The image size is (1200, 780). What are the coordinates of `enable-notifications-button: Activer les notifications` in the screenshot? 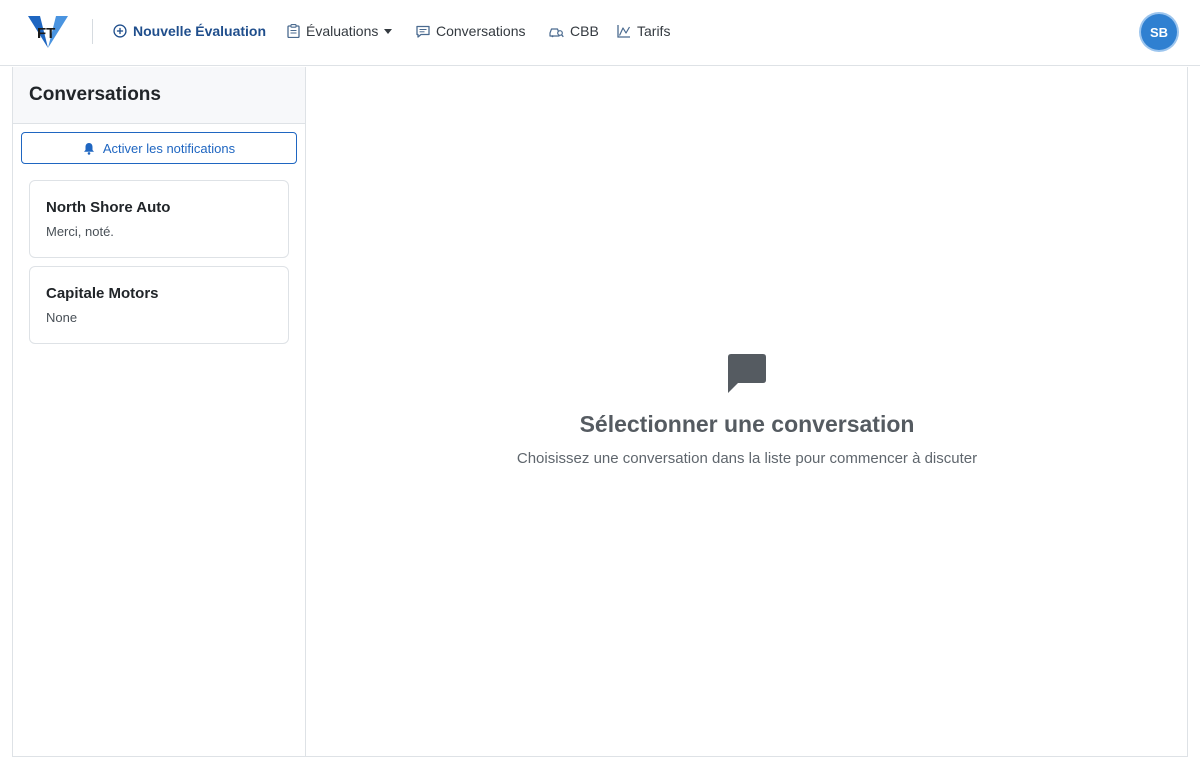 It's located at (159, 148).